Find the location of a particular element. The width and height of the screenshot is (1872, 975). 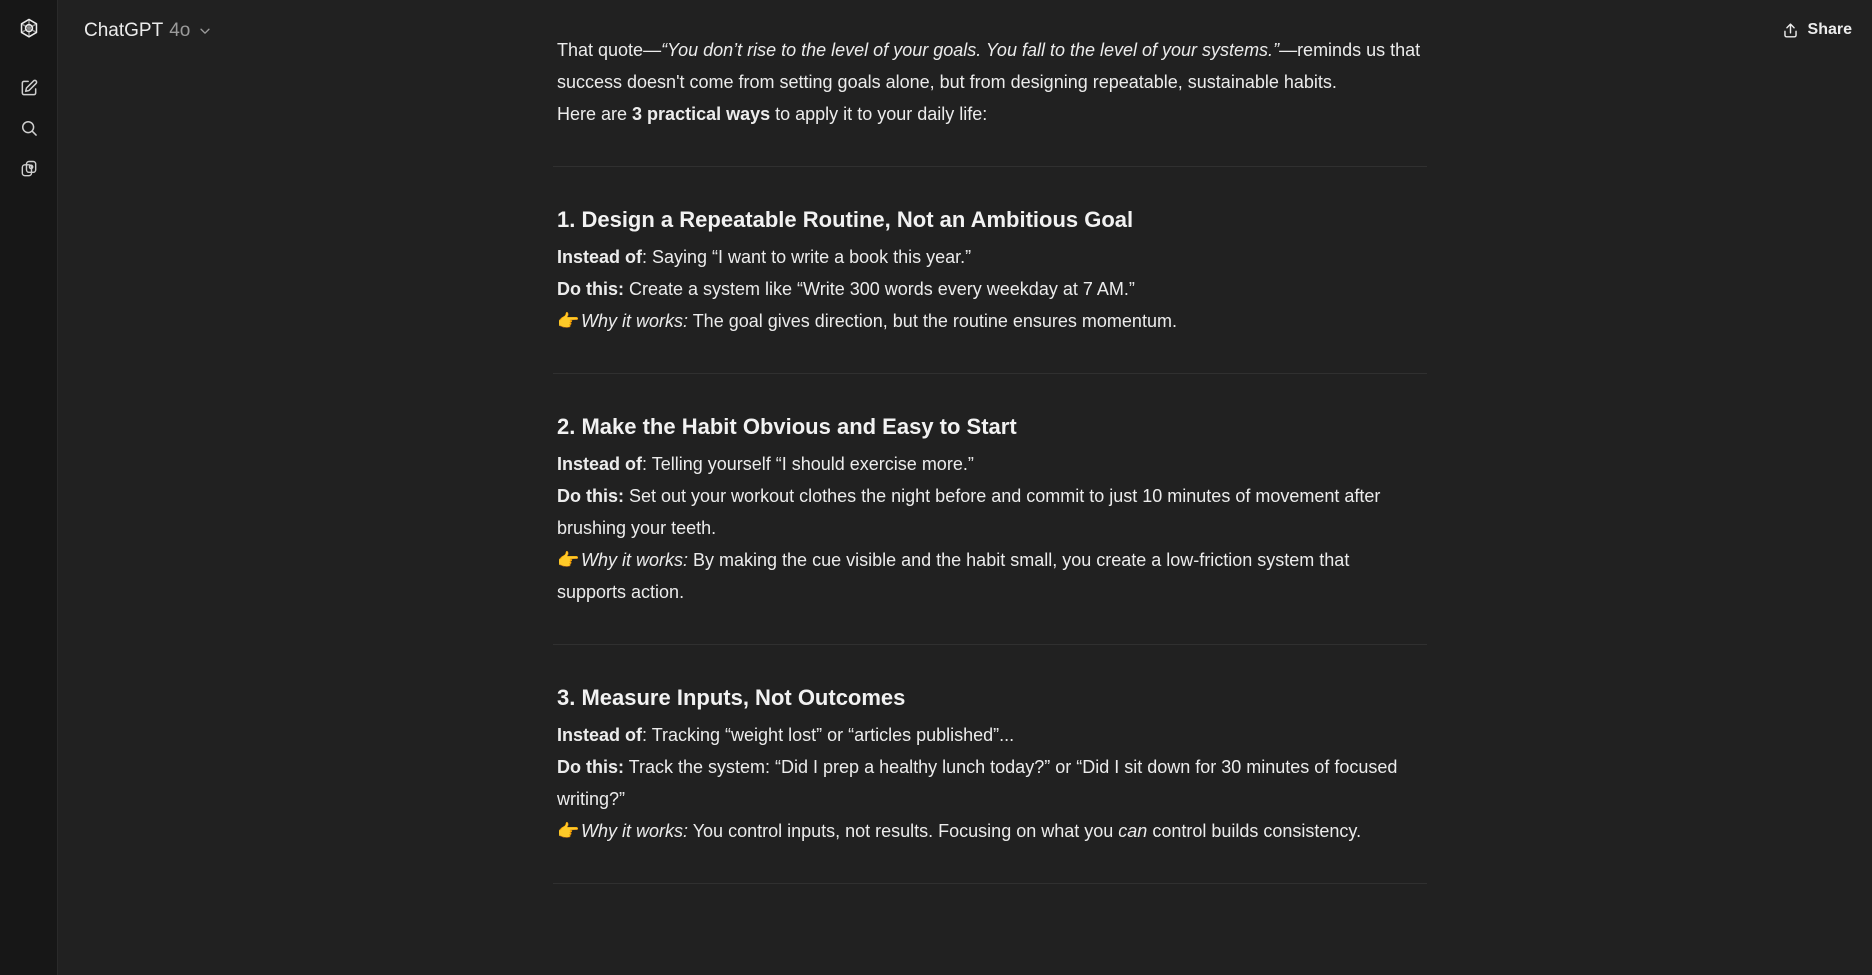

search-icon is located at coordinates (29, 128).